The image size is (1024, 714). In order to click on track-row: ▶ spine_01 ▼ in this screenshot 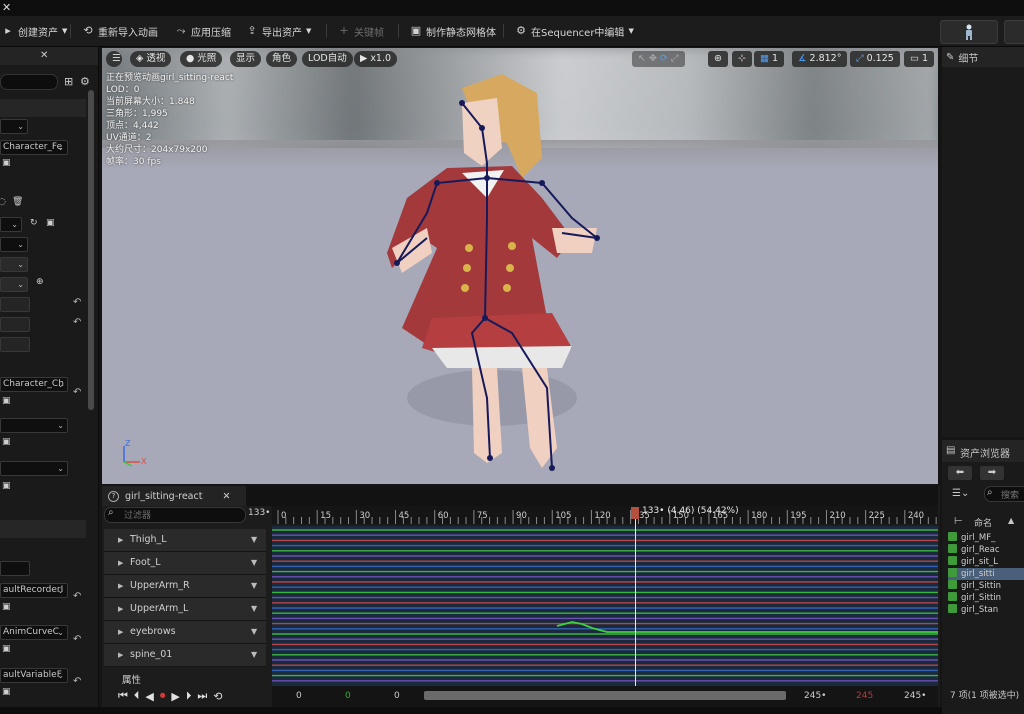, I will do `click(185, 655)`.